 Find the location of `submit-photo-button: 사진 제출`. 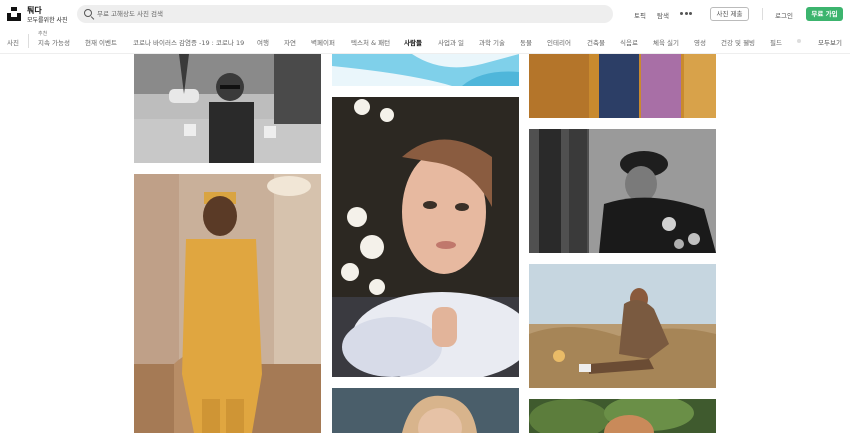

submit-photo-button: 사진 제출 is located at coordinates (729, 14).